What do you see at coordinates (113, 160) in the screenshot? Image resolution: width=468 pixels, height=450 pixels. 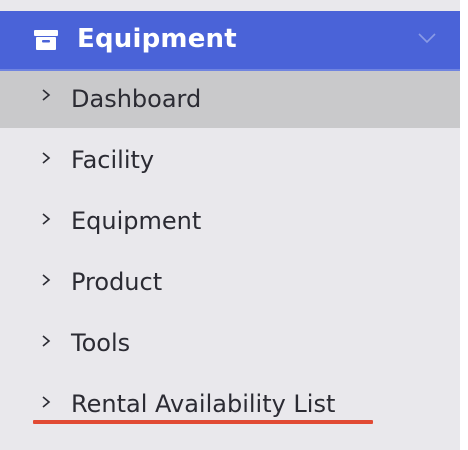 I see `menu-item-label: Facility` at bounding box center [113, 160].